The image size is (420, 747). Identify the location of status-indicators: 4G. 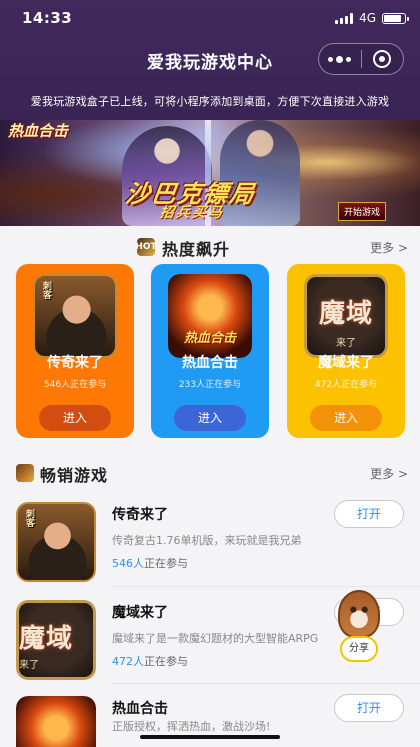
(372, 18).